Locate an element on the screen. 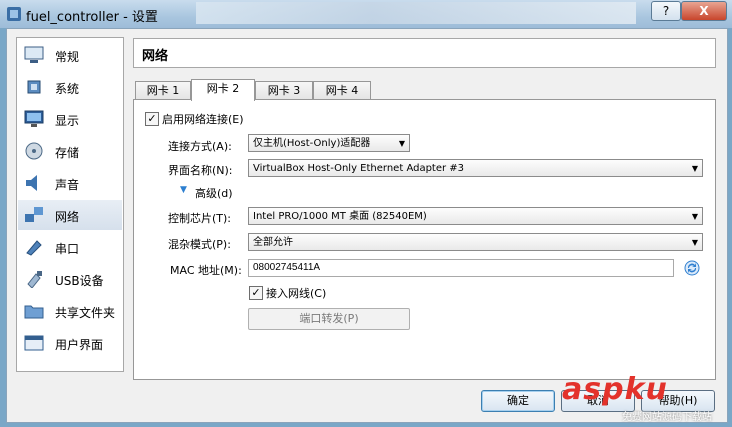  enable-adapter-checkbox: ✓ is located at coordinates (152, 119).